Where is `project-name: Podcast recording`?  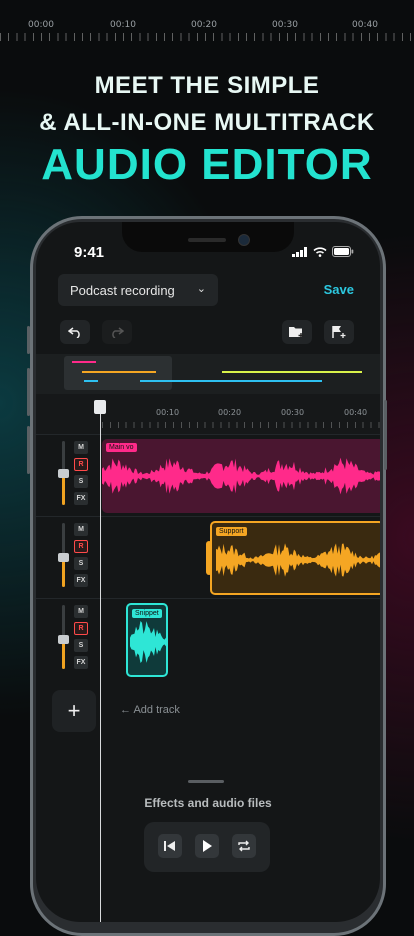
project-name: Podcast recording is located at coordinates (122, 290).